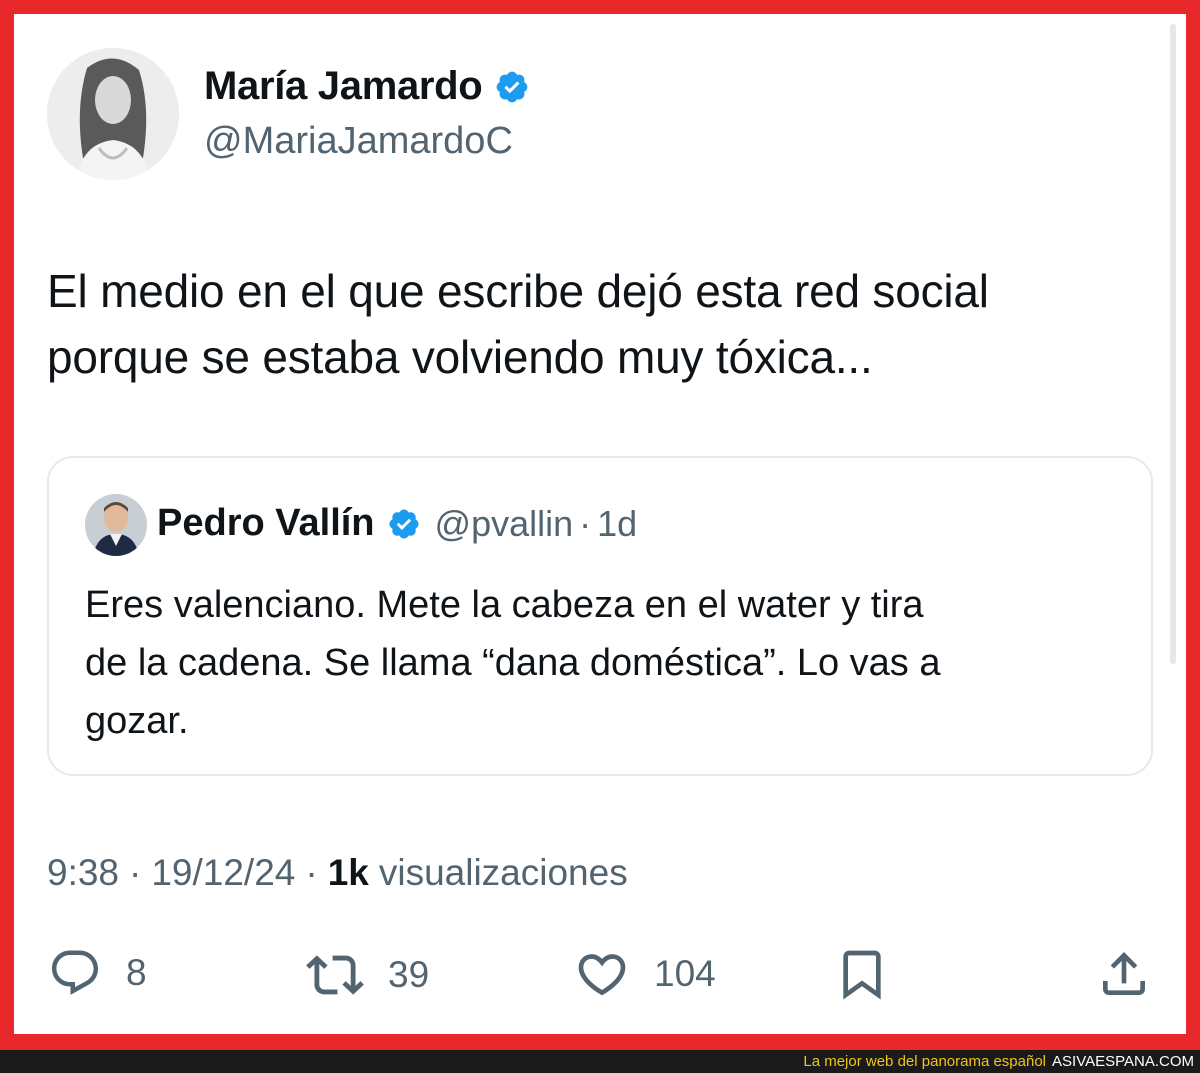  I want to click on views-label: visualizaciones, so click(503, 872).